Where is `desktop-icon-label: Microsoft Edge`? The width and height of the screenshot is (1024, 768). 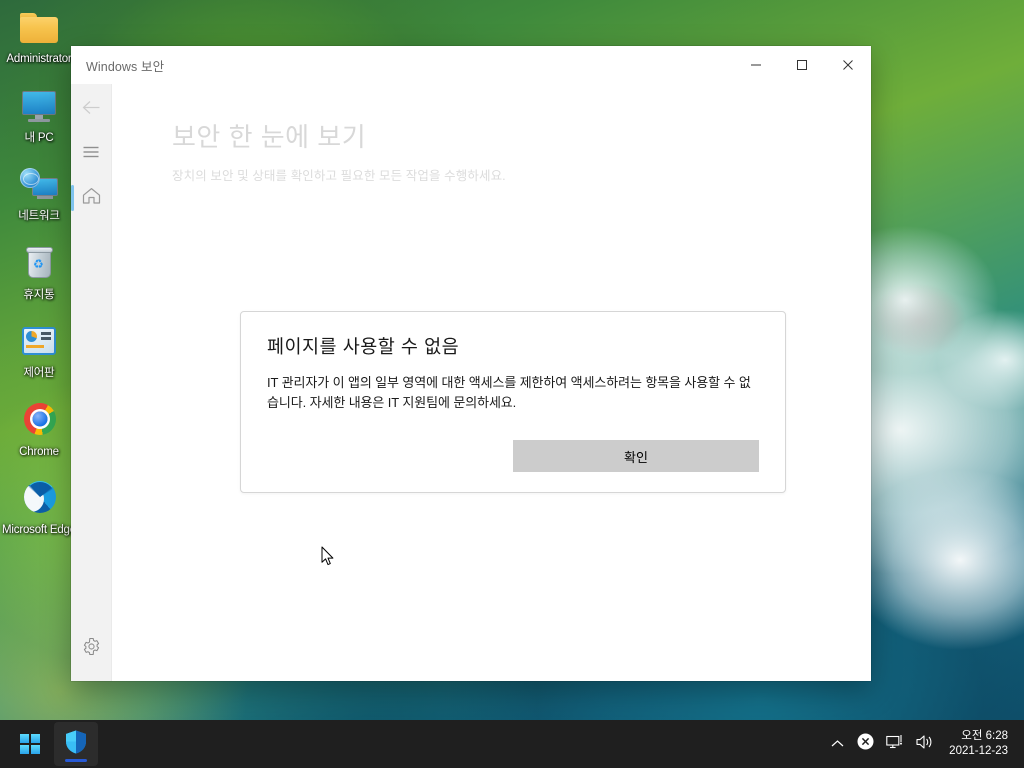 desktop-icon-label: Microsoft Edge is located at coordinates (39, 530).